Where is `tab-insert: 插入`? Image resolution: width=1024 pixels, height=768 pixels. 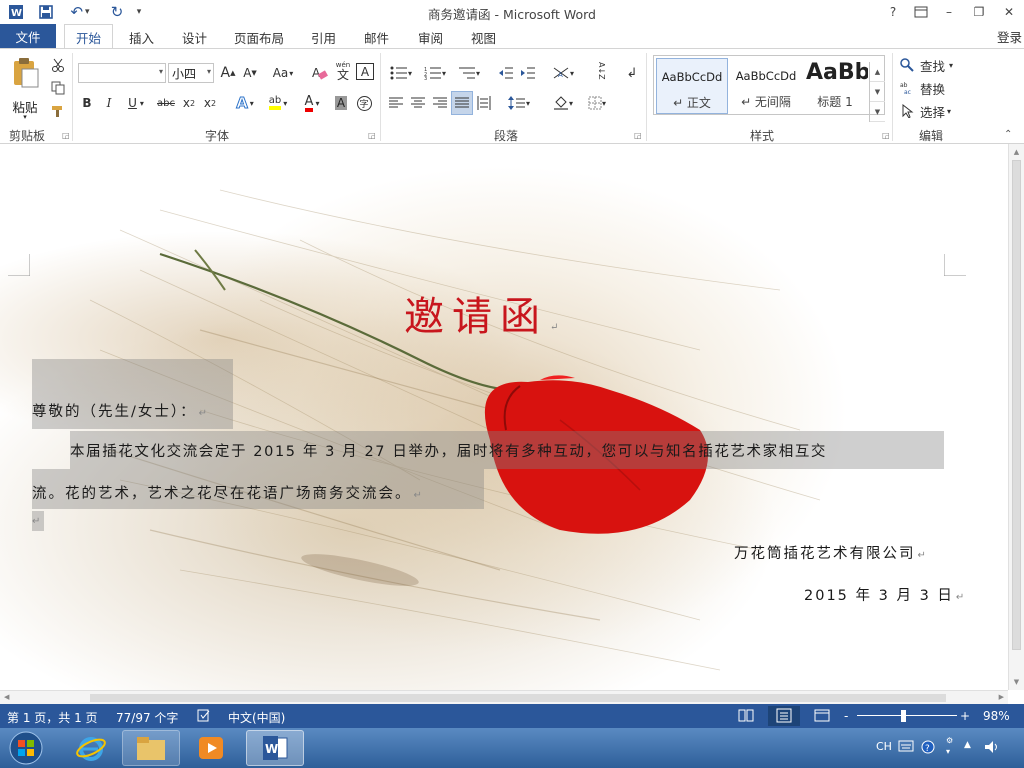
tab-insert: 插入 is located at coordinates (141, 37).